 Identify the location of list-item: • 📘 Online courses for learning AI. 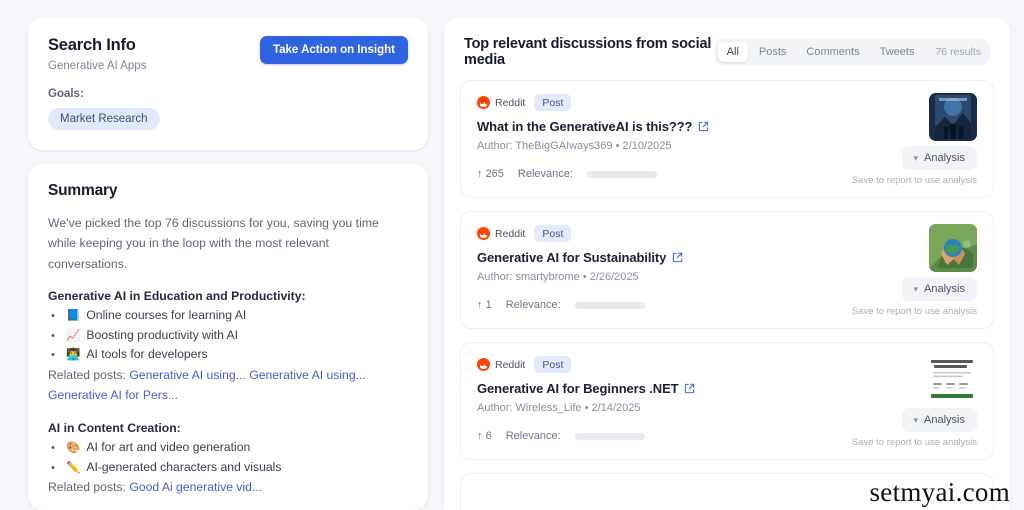
(228, 316).